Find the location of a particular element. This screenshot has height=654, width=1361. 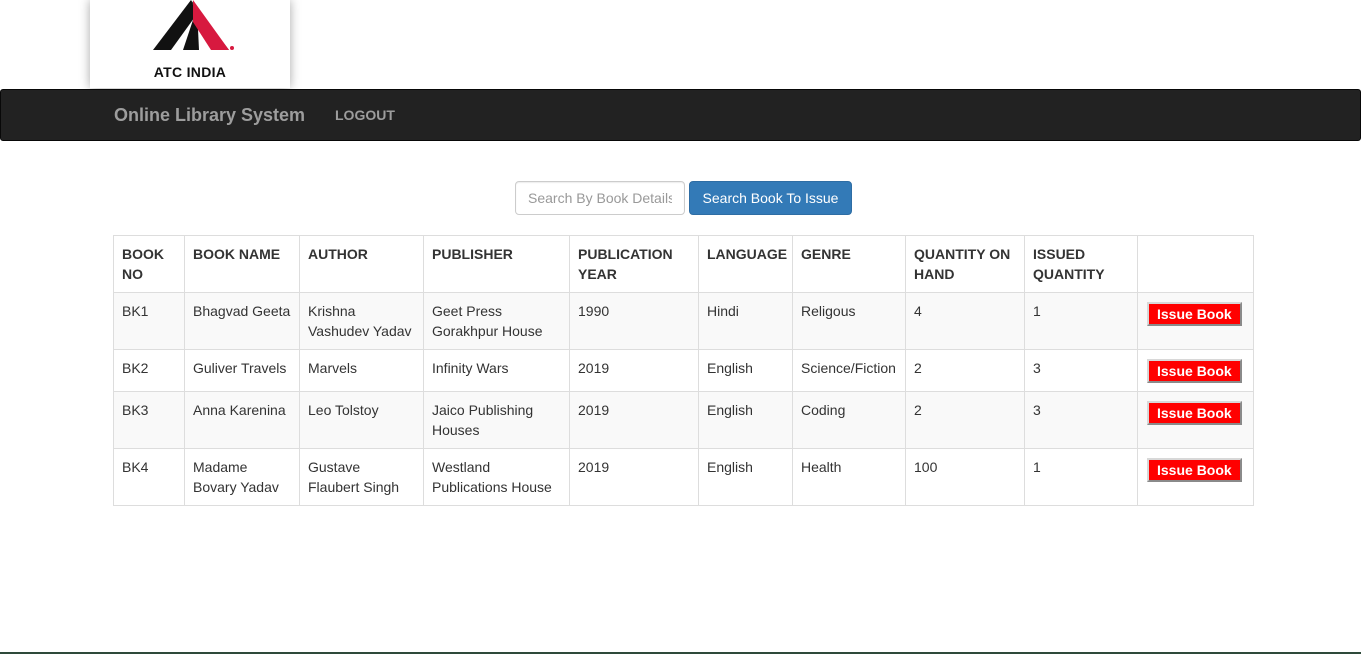

cell-genre: Health is located at coordinates (849, 477).